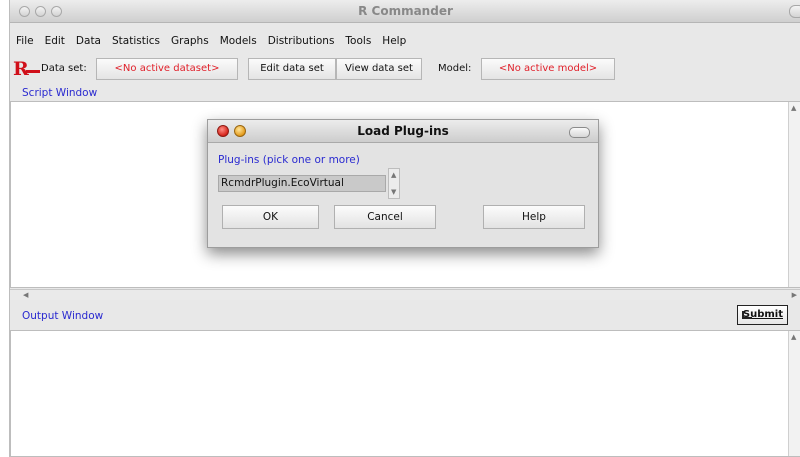  What do you see at coordinates (357, 41) in the screenshot?
I see `menu-tools: Tools` at bounding box center [357, 41].